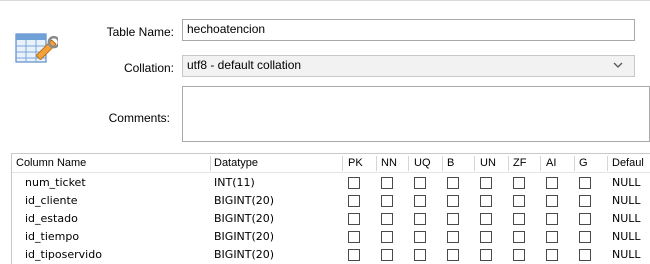 This screenshot has height=264, width=650. Describe the element at coordinates (408, 30) in the screenshot. I see `table-name-input: hechoatencion` at that location.